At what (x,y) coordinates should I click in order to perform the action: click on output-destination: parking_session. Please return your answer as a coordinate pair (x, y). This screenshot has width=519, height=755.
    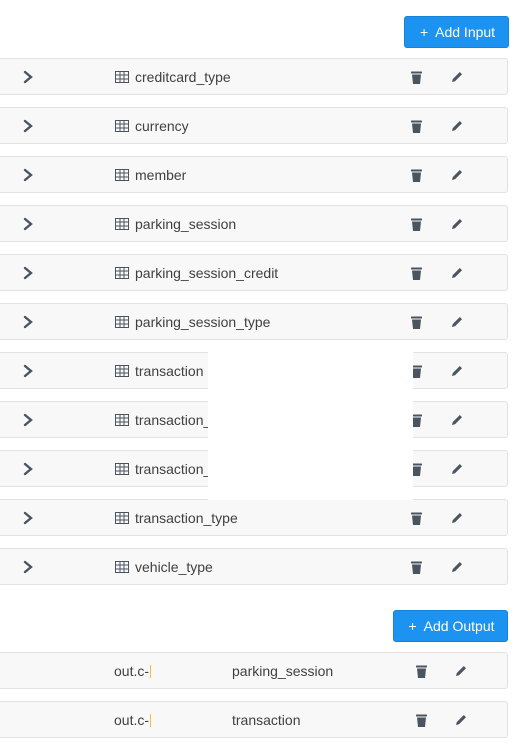
    Looking at the image, I should click on (283, 671).